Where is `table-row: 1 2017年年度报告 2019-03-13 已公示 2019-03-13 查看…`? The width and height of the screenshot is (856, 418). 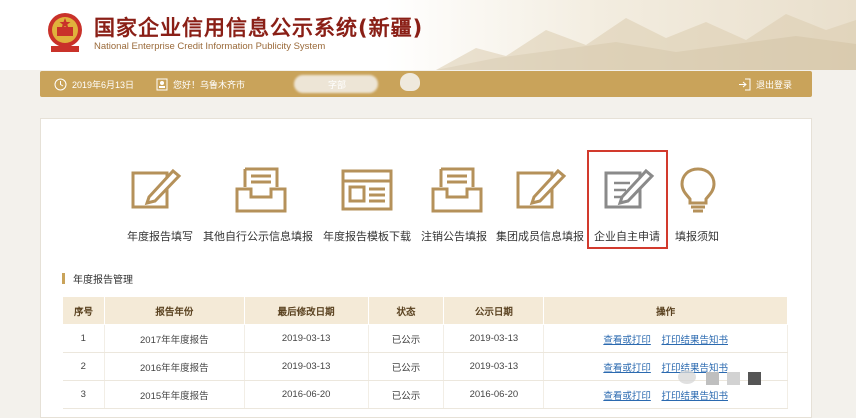 table-row: 1 2017年年度报告 2019-03-13 已公示 2019-03-13 查看… is located at coordinates (425, 338).